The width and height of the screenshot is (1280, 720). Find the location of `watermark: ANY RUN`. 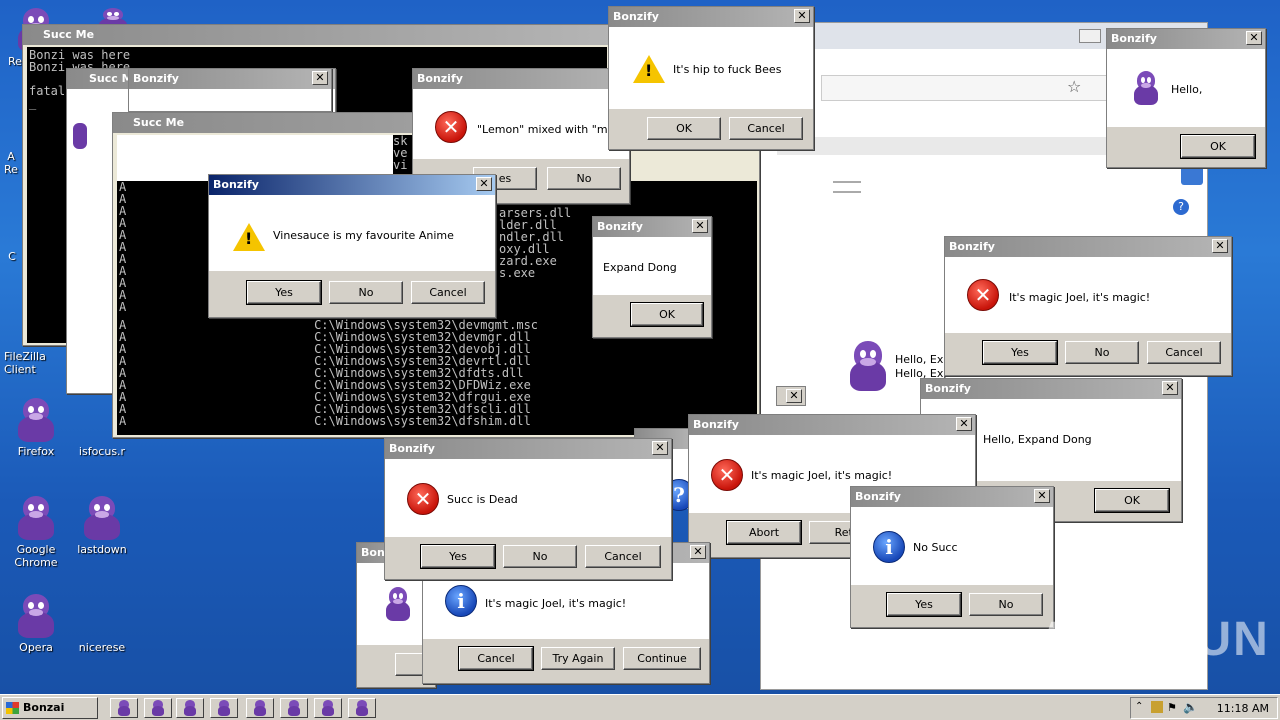

watermark: ANY RUN is located at coordinates (1154, 639).